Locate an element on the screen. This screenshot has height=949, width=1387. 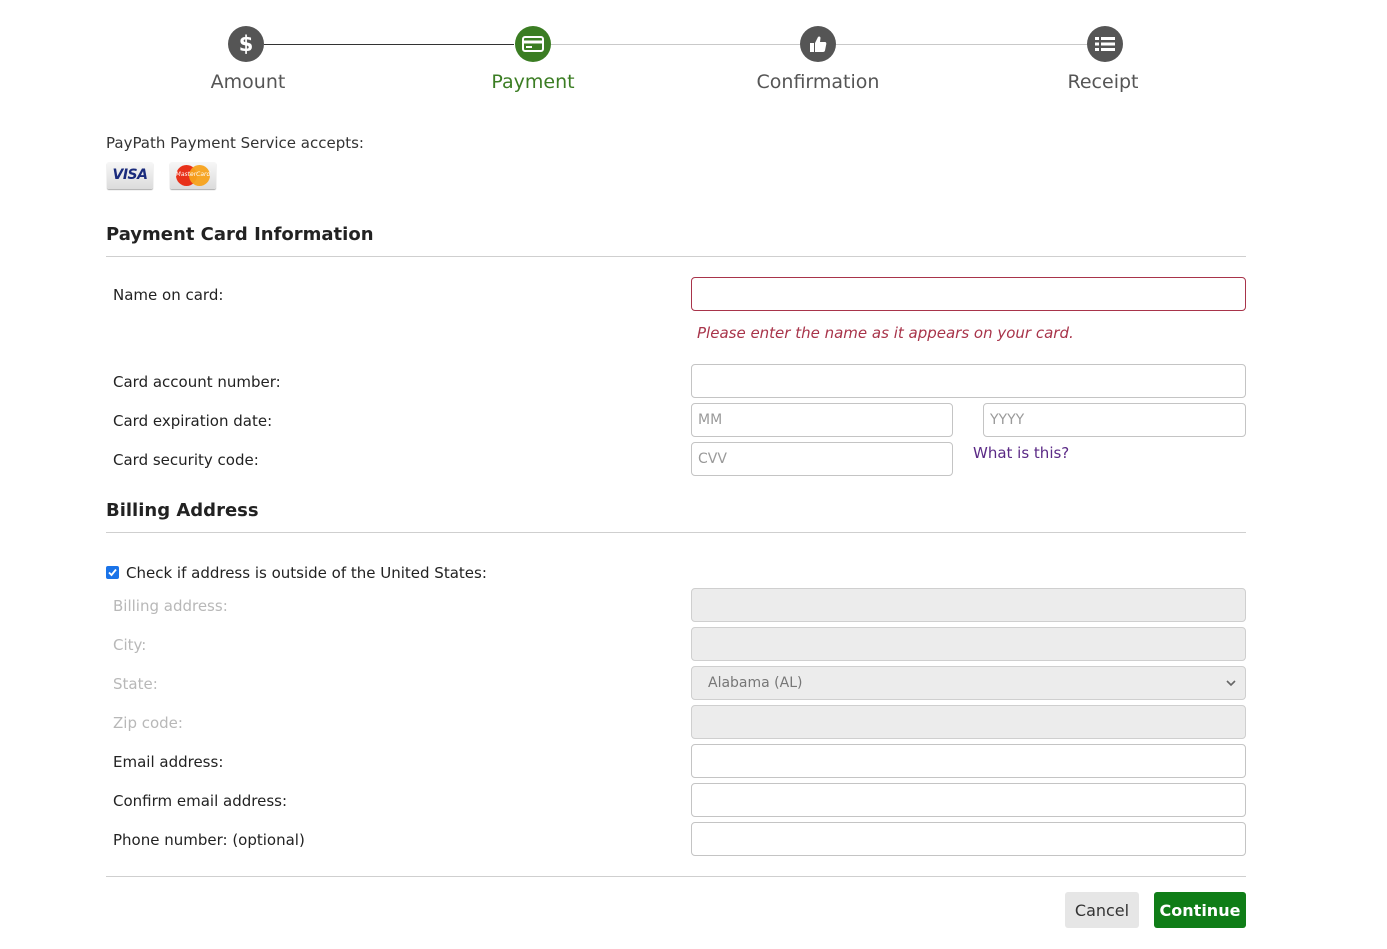
thumbs-up-icon is located at coordinates (818, 44).